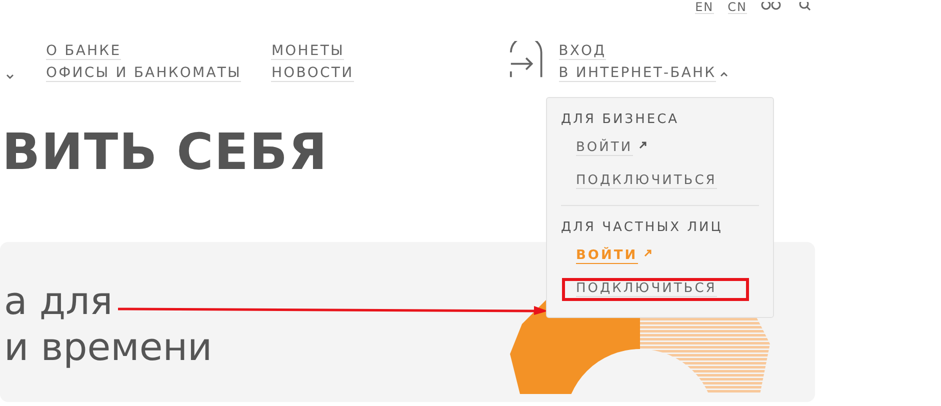 The width and height of the screenshot is (941, 406). Describe the element at coordinates (737, 7) in the screenshot. I see `language-link: CN` at that location.